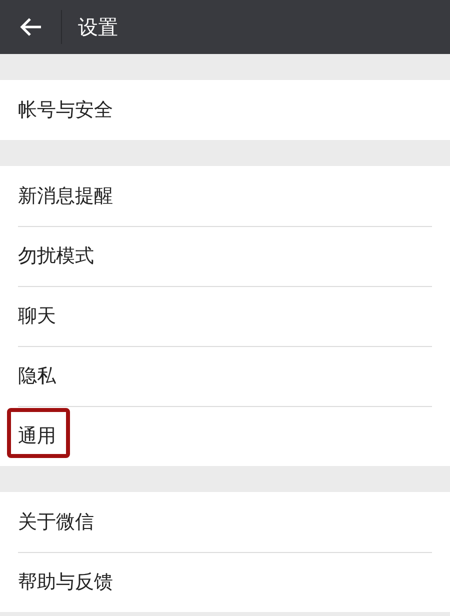 This screenshot has width=450, height=616. What do you see at coordinates (225, 256) in the screenshot?
I see `settings-item: 勿扰模式` at bounding box center [225, 256].